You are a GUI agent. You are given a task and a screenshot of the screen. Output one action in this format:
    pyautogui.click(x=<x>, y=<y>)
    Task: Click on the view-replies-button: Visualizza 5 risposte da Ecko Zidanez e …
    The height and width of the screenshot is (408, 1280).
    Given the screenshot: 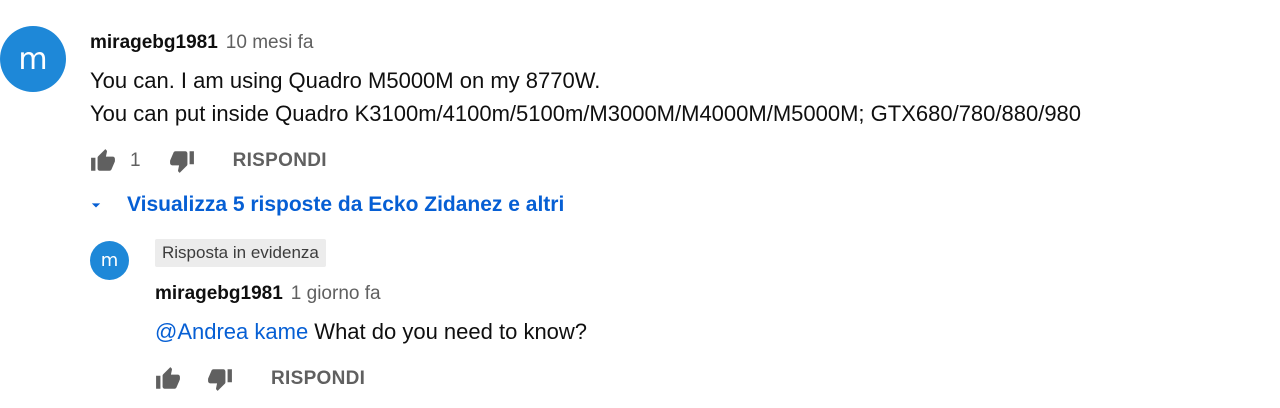 What is the action you would take?
    pyautogui.click(x=325, y=205)
    